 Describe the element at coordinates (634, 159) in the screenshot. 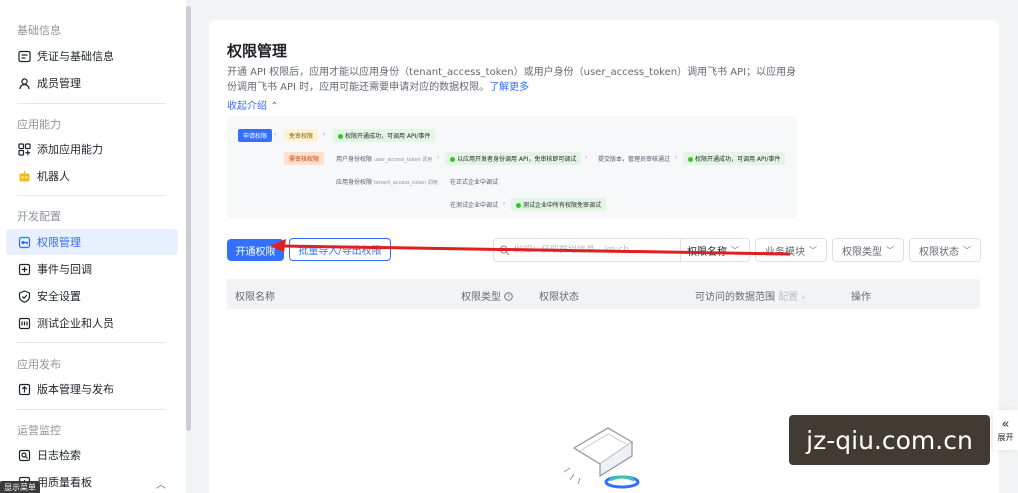

I see `flow-node-submit: 提交版本，管理员审核通过` at that location.